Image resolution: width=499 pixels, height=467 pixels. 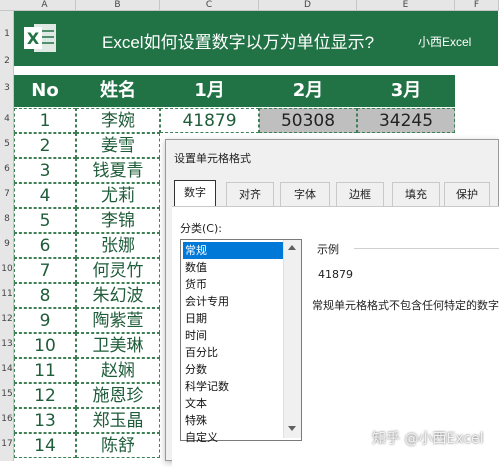 I want to click on cell-no: 7, so click(x=45, y=270).